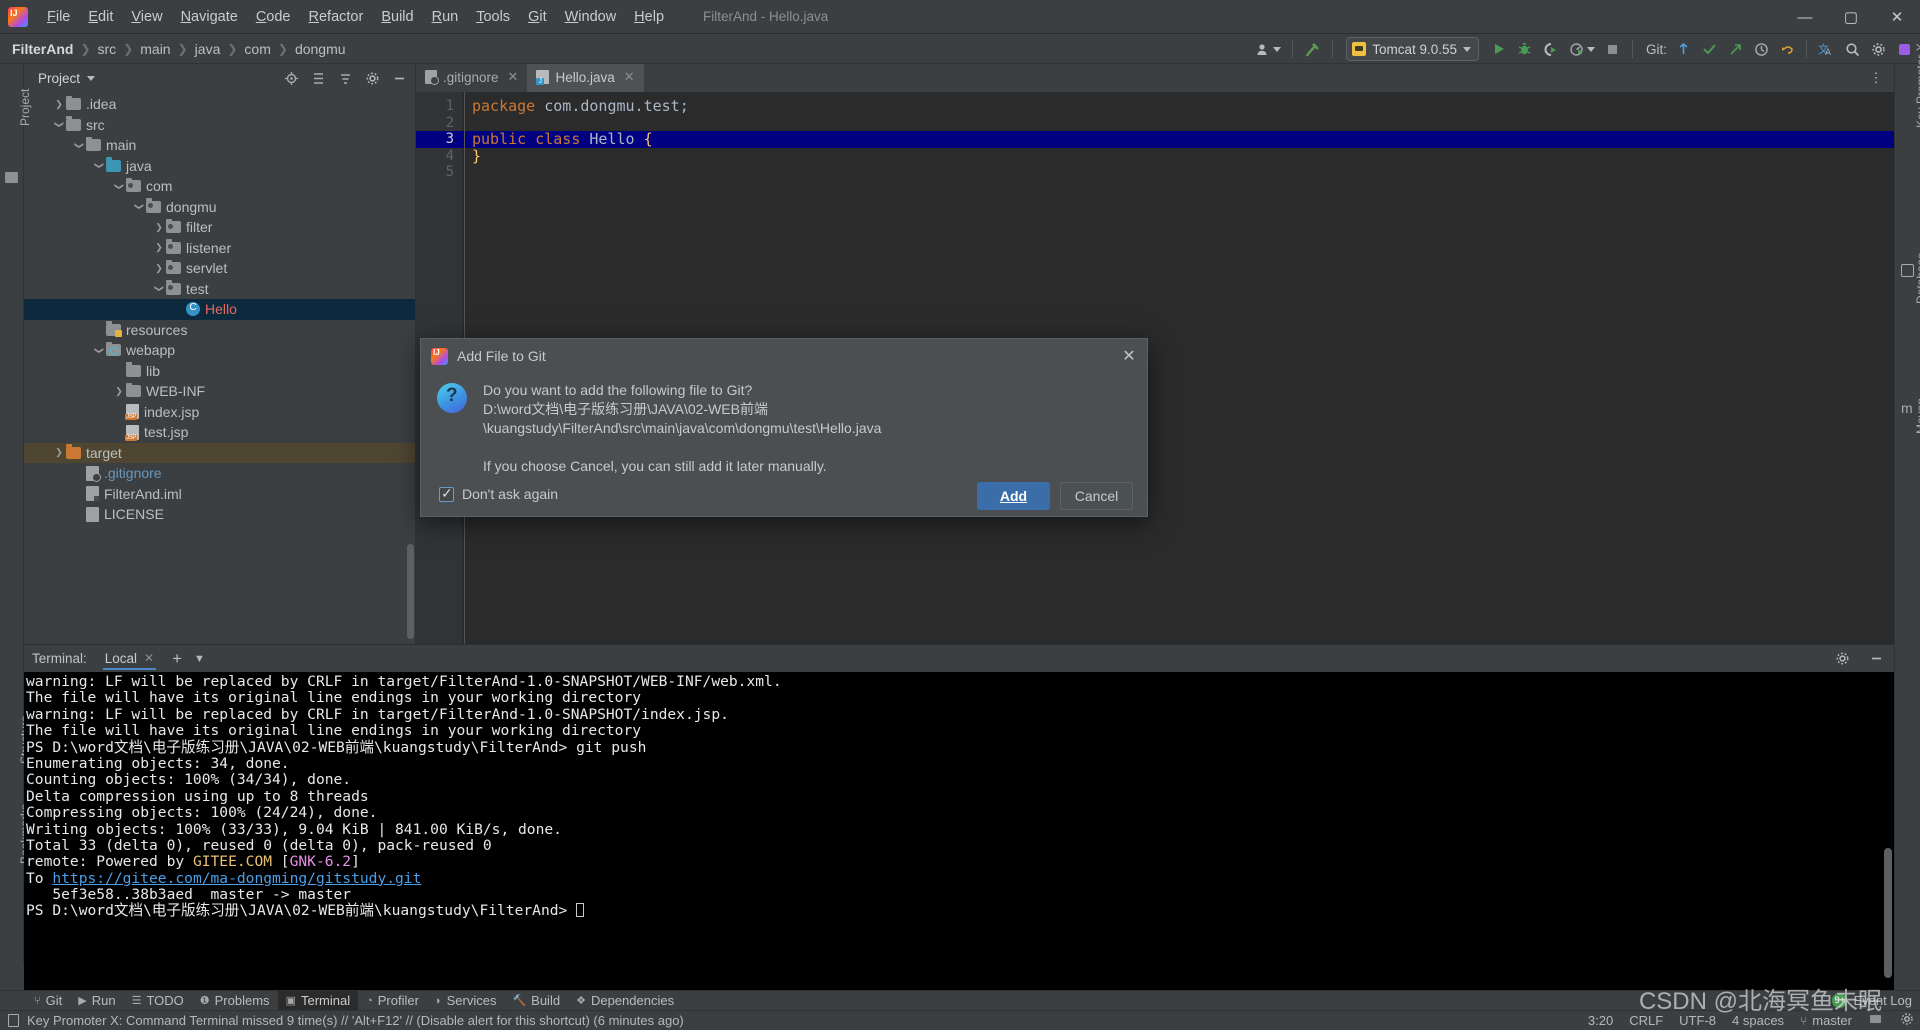  I want to click on tool-window-git: ⑂ Git, so click(48, 1001).